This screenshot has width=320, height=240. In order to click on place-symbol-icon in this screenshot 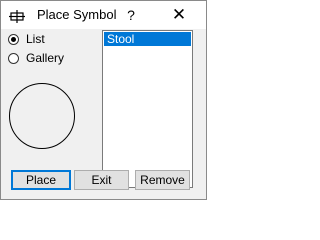, I will do `click(17, 16)`.